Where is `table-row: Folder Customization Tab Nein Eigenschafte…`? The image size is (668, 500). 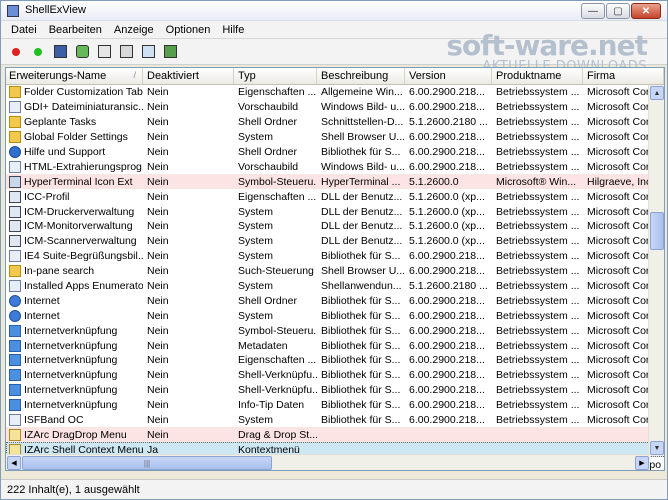 table-row: Folder Customization Tab Nein Eigenschafte… is located at coordinates (335, 92).